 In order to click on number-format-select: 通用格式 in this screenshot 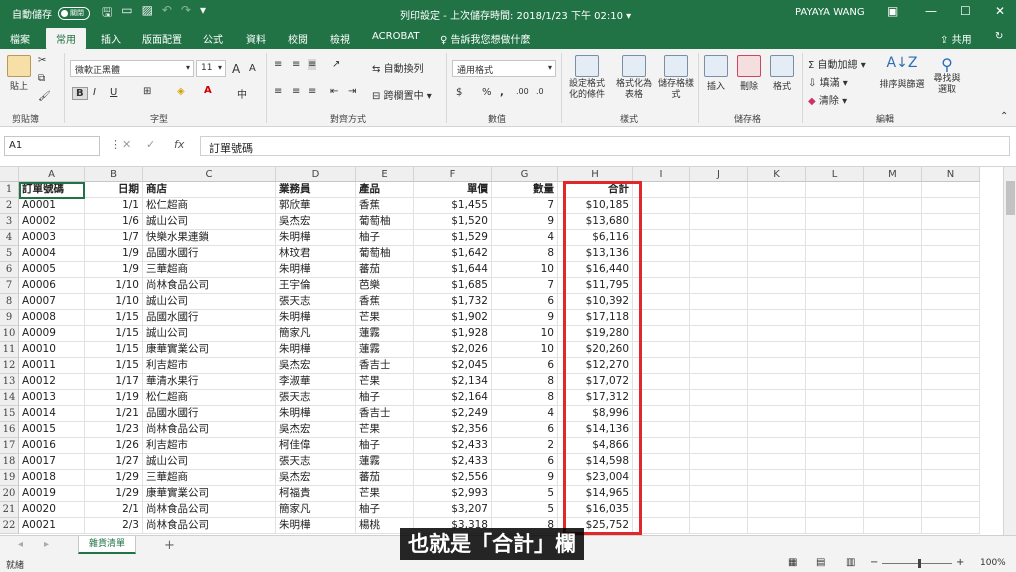, I will do `click(504, 68)`.